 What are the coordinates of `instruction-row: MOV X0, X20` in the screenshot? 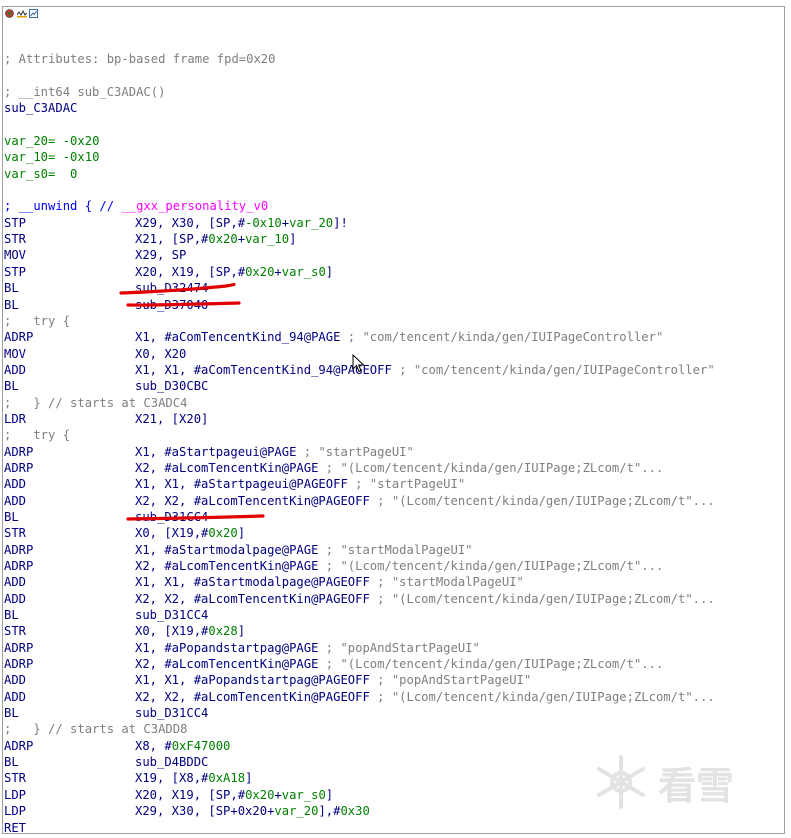 It's located at (397, 354).